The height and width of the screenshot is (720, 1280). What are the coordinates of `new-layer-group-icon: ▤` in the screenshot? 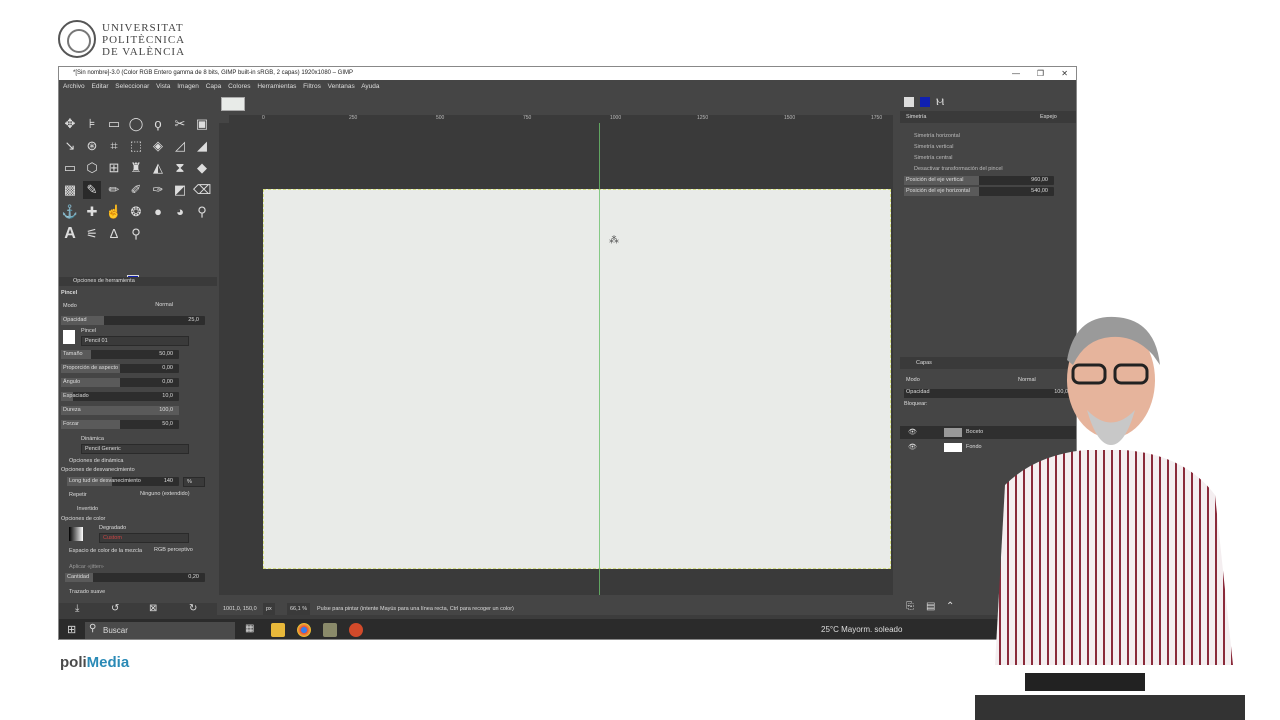 It's located at (930, 606).